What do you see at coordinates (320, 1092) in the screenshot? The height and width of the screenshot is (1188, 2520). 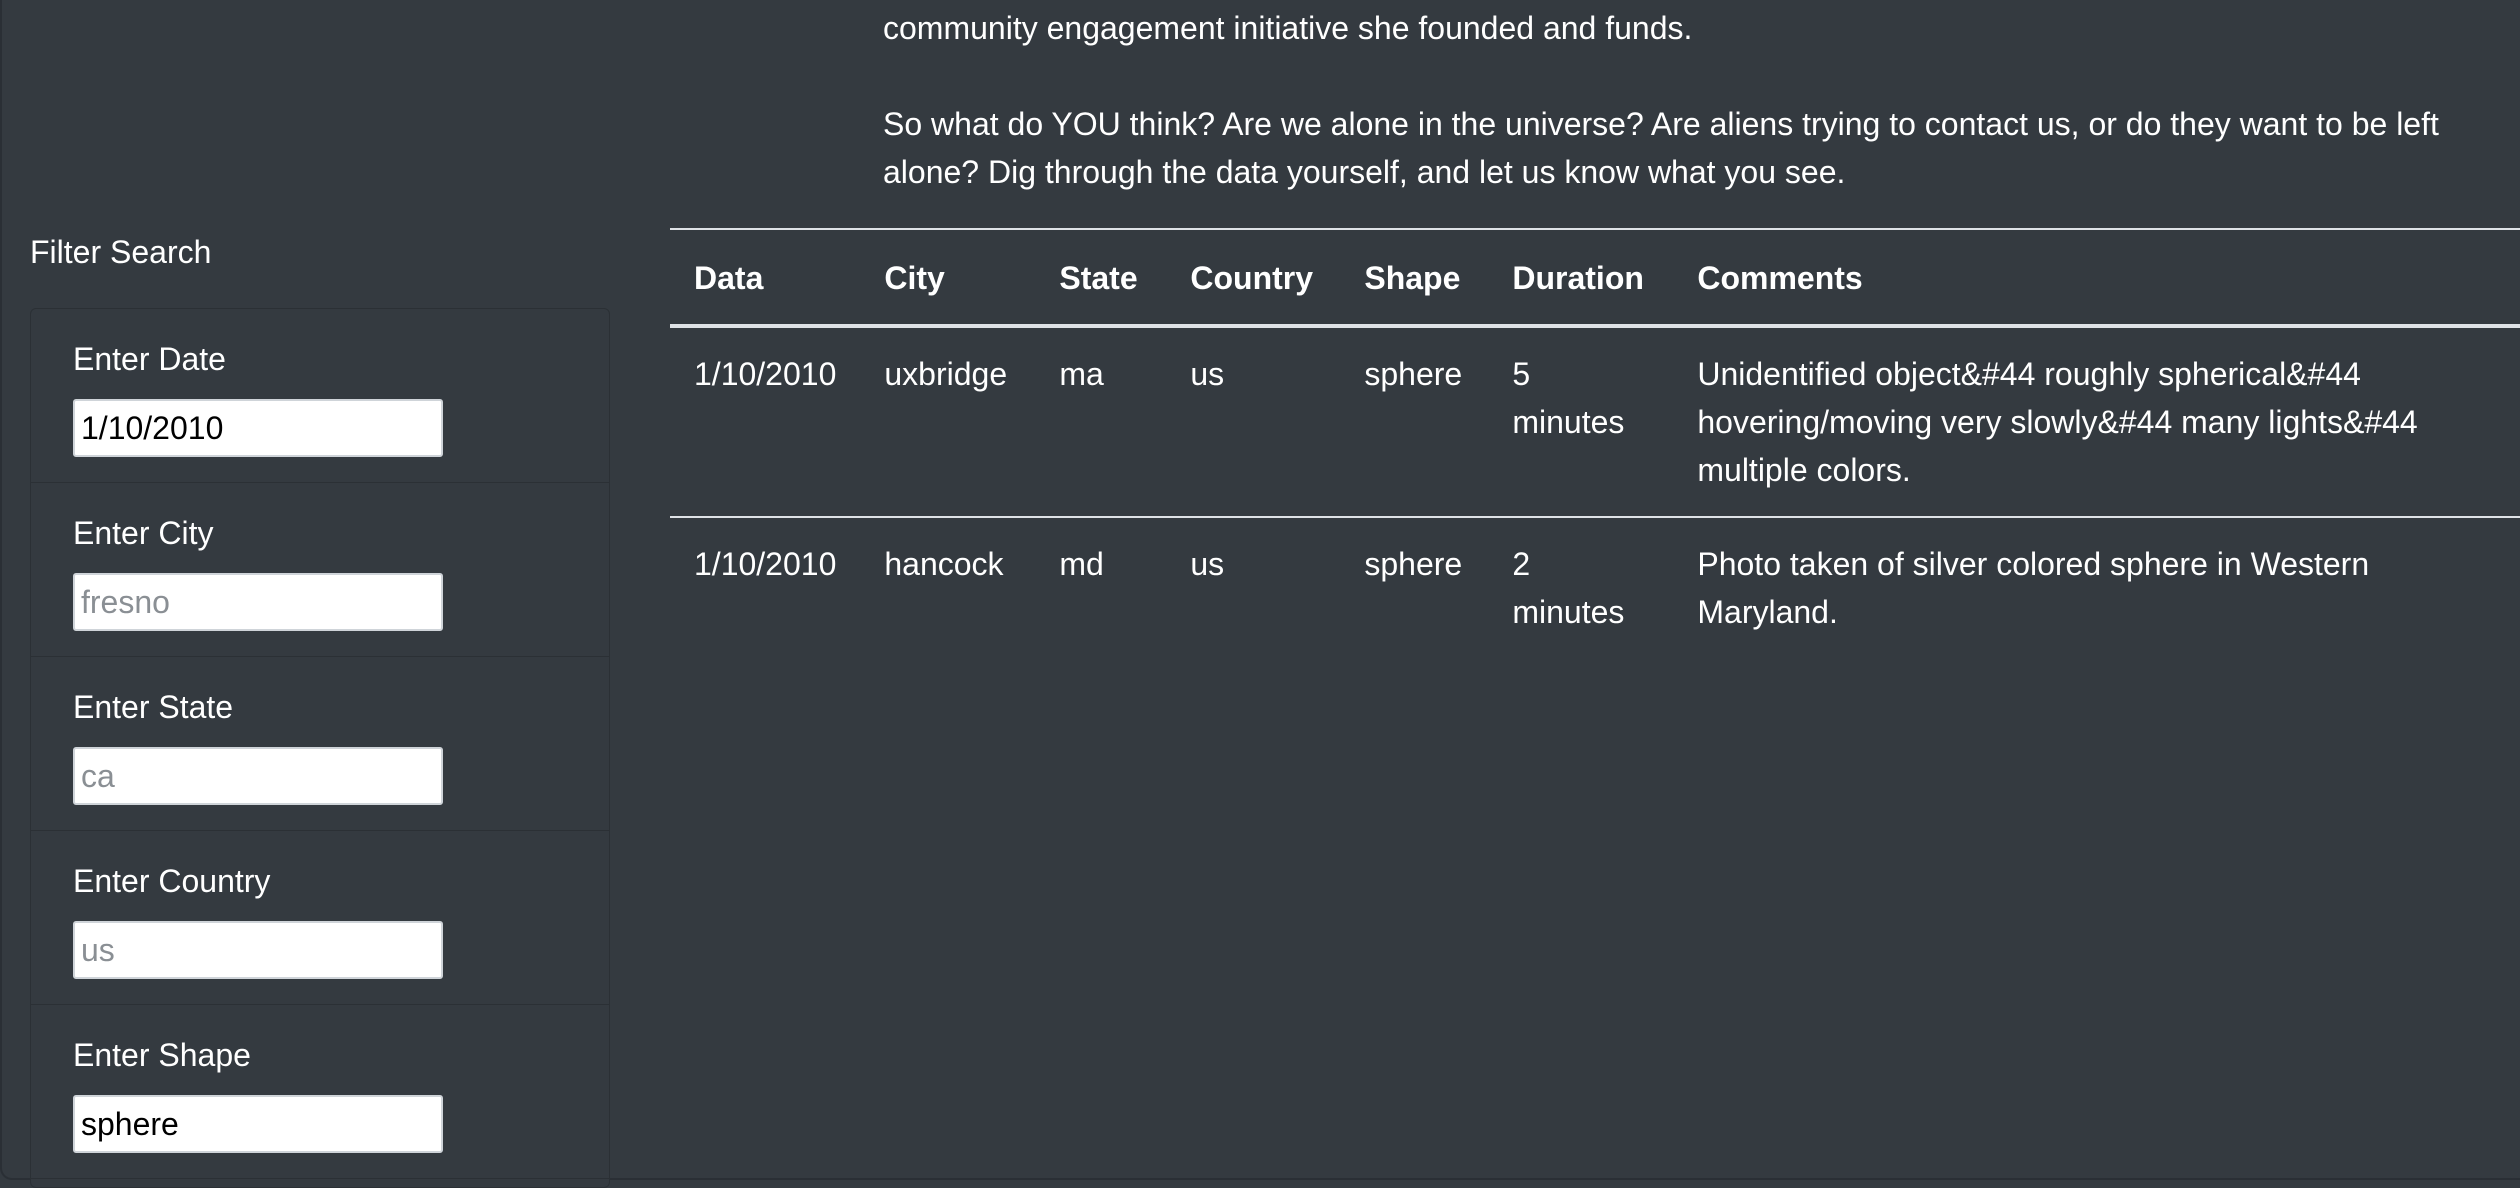 I see `filter-item-shape: Enter Shape` at bounding box center [320, 1092].